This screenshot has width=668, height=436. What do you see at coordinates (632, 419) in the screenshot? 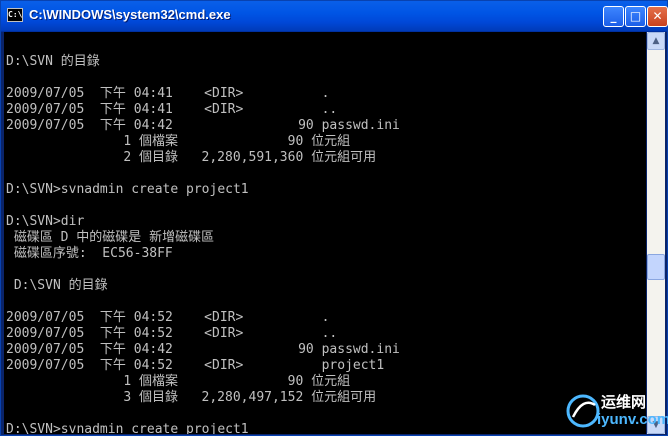
I see `watermark-text-en: iyunv.com` at bounding box center [632, 419].